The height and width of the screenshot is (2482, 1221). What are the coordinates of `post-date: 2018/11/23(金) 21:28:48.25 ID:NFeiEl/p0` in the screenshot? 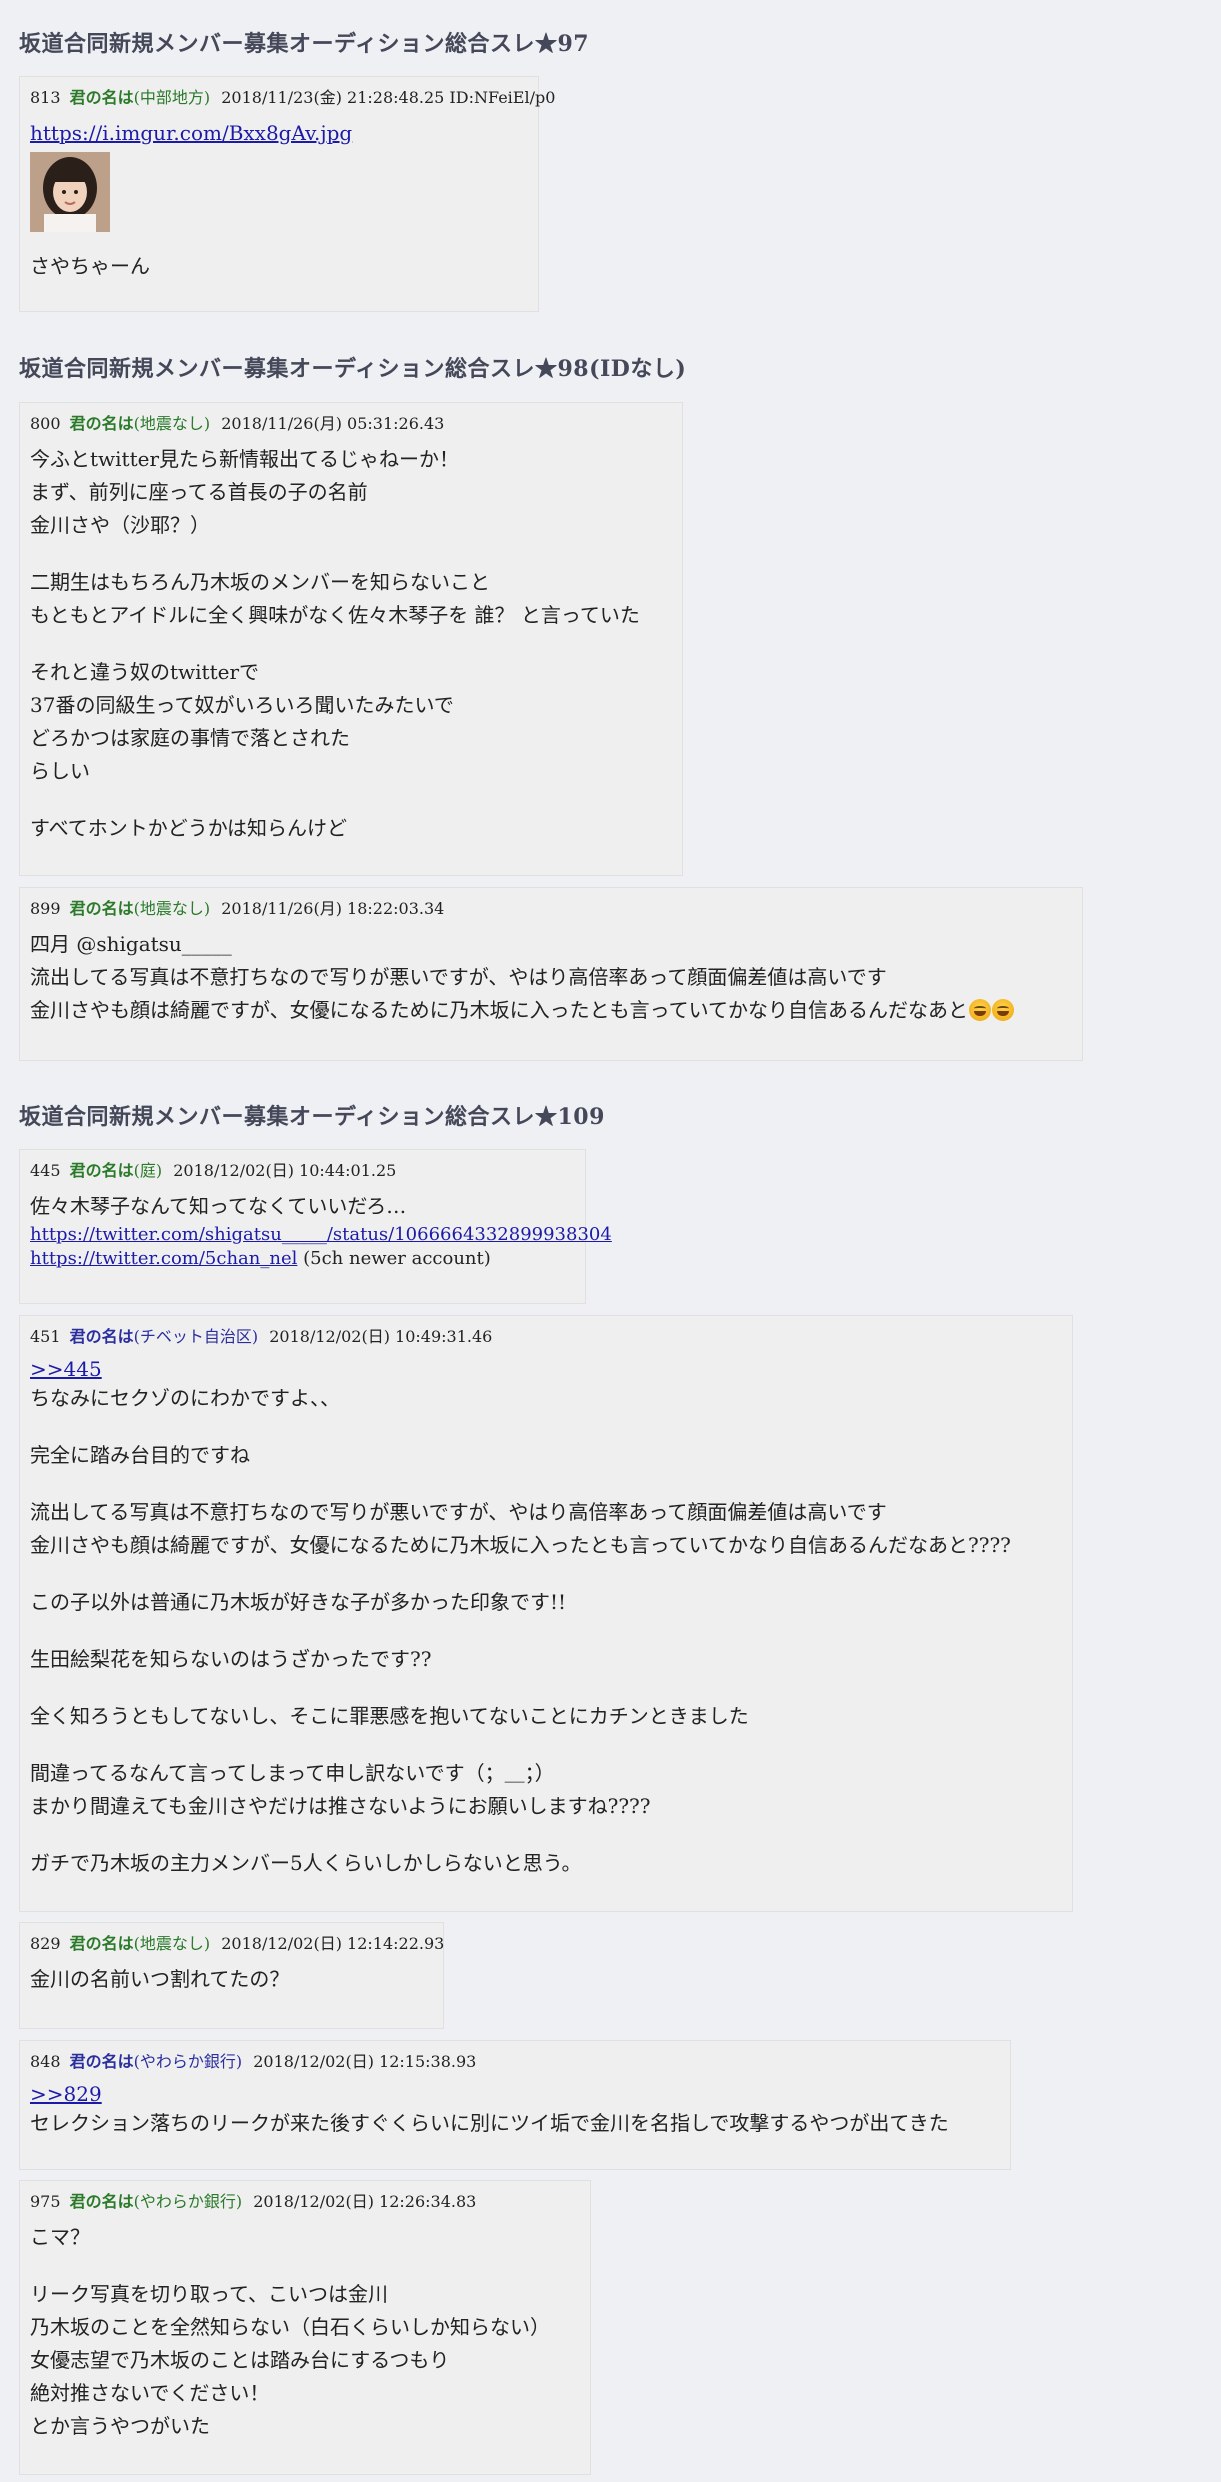 It's located at (388, 97).